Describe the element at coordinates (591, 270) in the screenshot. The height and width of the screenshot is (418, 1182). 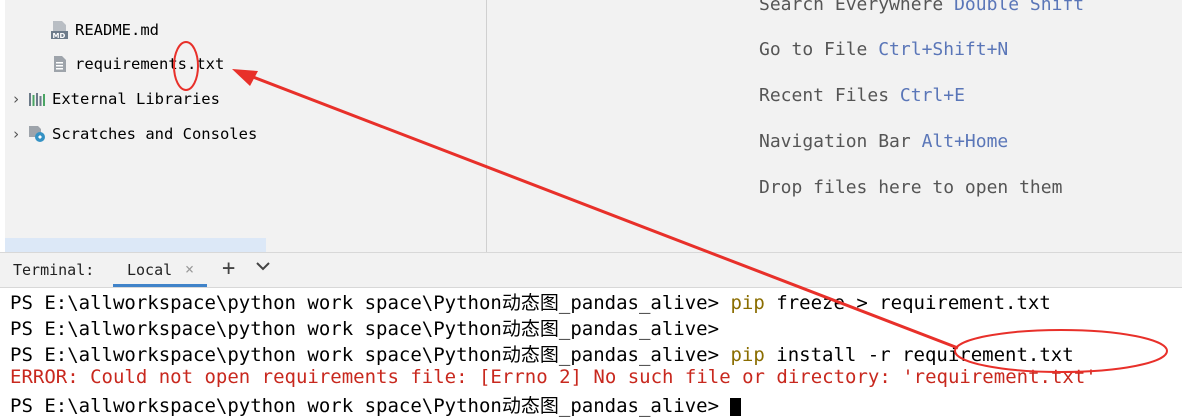
I see `terminal-header: Terminal: Local × +` at that location.